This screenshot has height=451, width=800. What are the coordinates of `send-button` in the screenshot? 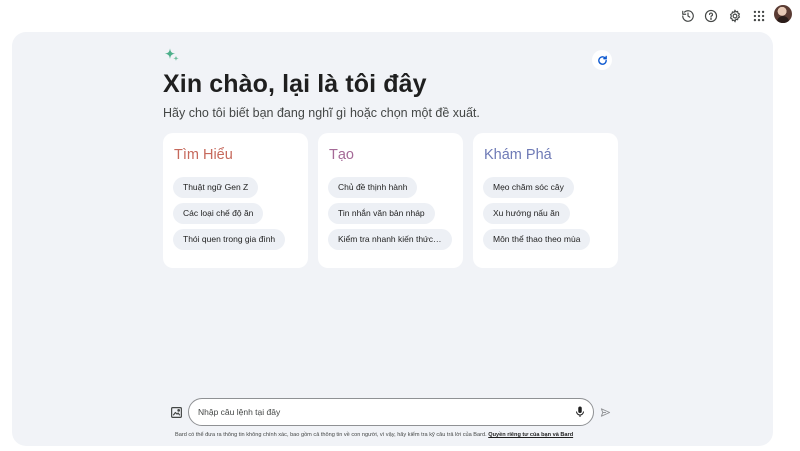 It's located at (605, 412).